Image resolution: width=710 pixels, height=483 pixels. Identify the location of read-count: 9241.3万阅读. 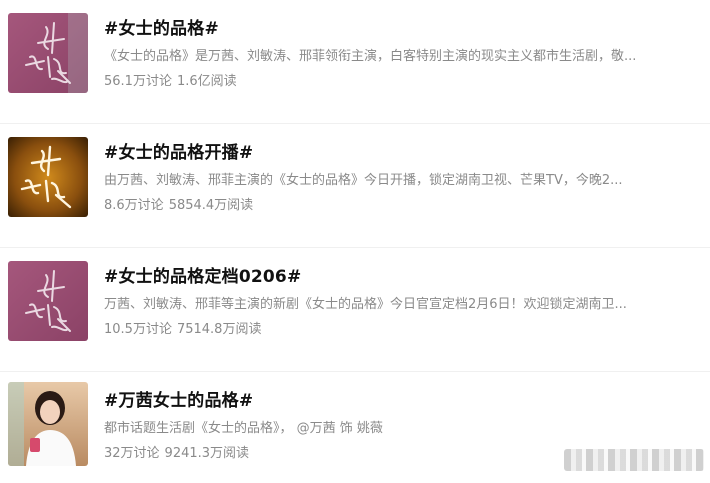
(207, 453).